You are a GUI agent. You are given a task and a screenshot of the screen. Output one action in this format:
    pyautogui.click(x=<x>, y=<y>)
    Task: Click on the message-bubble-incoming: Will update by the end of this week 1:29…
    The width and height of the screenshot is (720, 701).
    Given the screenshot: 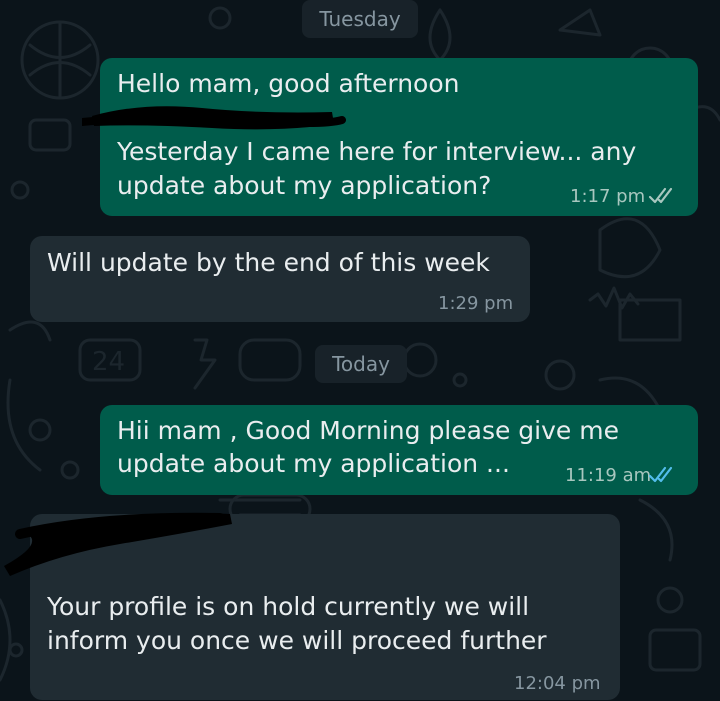 What is the action you would take?
    pyautogui.click(x=280, y=279)
    